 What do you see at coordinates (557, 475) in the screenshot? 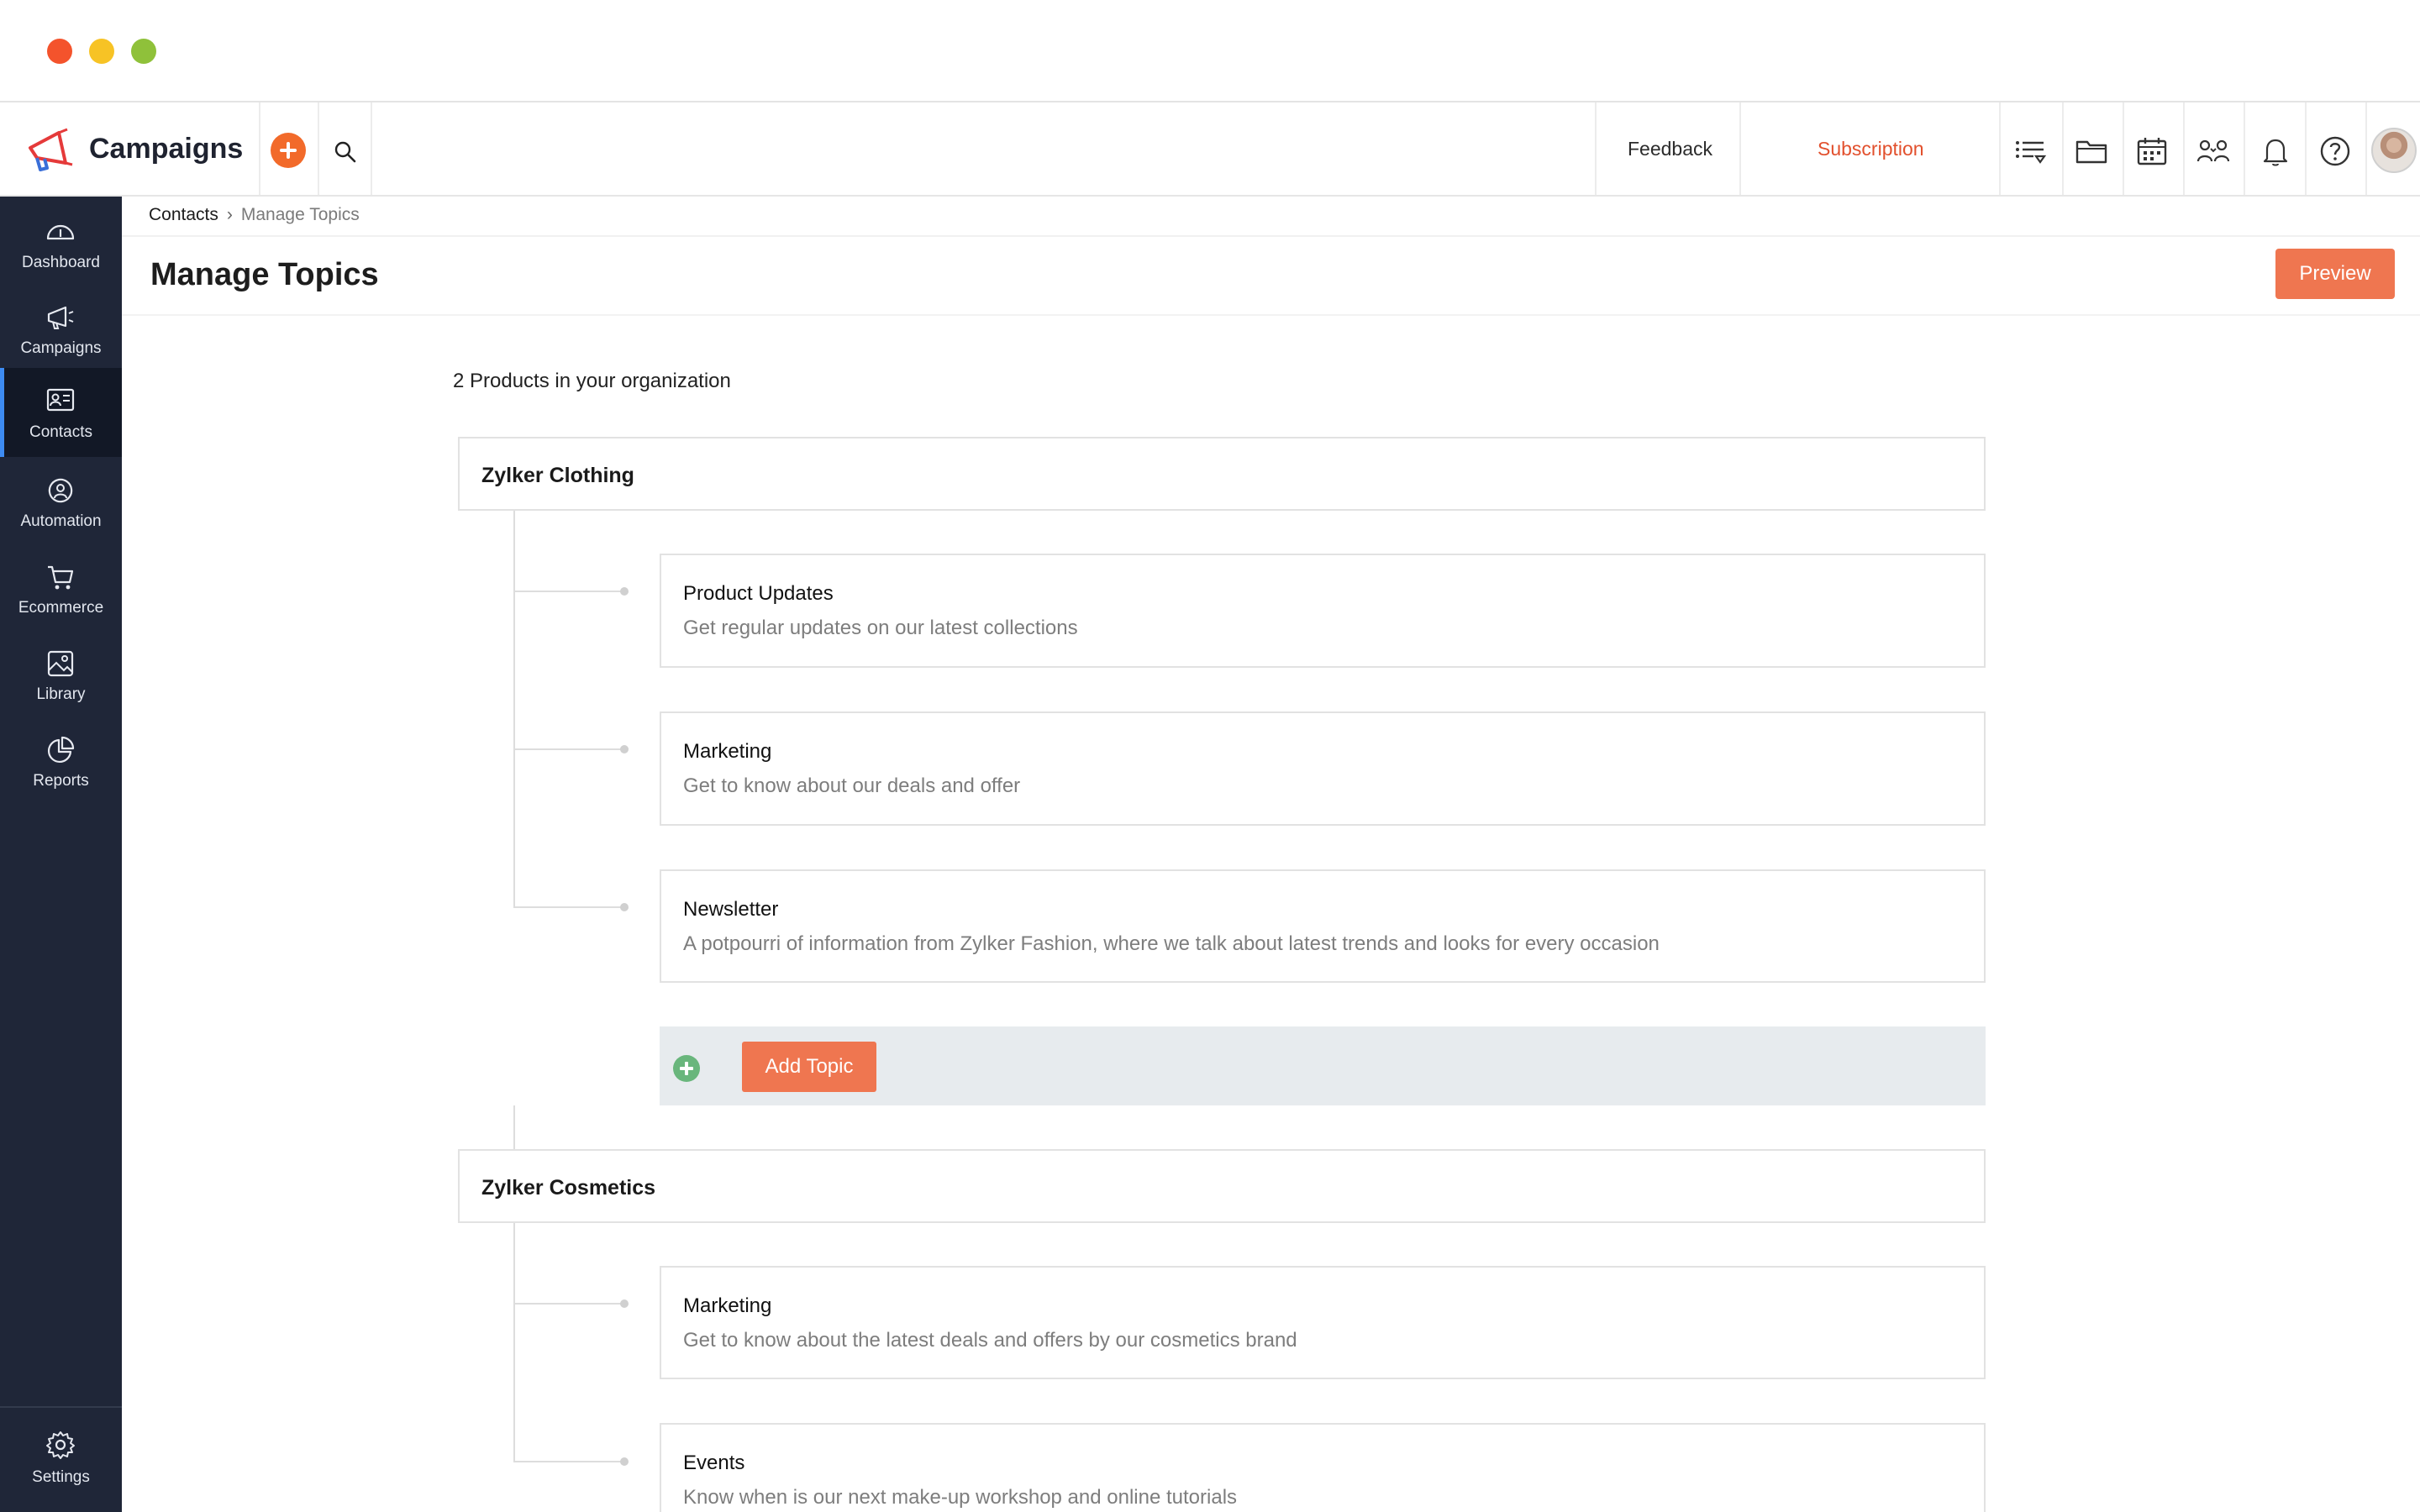
I see `product-name: Zylker Clothing` at bounding box center [557, 475].